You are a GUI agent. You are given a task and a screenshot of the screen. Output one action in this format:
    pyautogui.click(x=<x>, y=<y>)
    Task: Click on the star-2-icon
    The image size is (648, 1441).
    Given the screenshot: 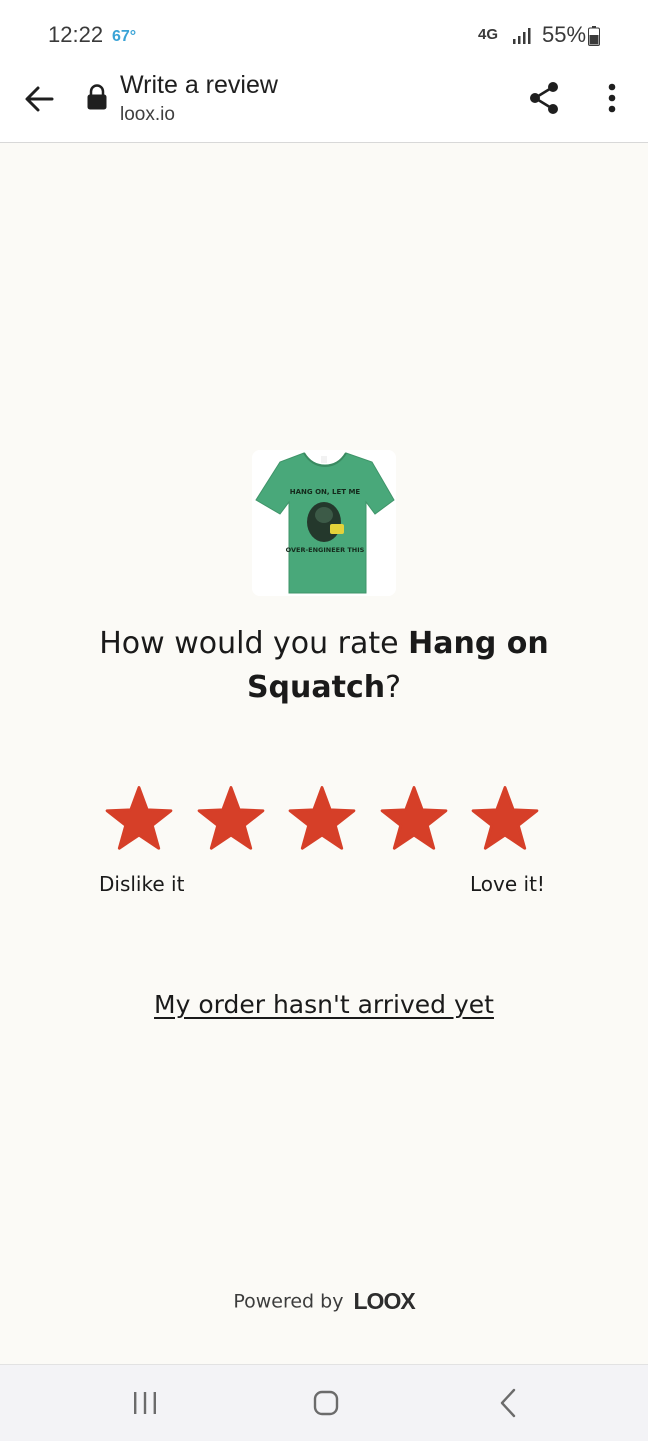 What is the action you would take?
    pyautogui.click(x=231, y=819)
    